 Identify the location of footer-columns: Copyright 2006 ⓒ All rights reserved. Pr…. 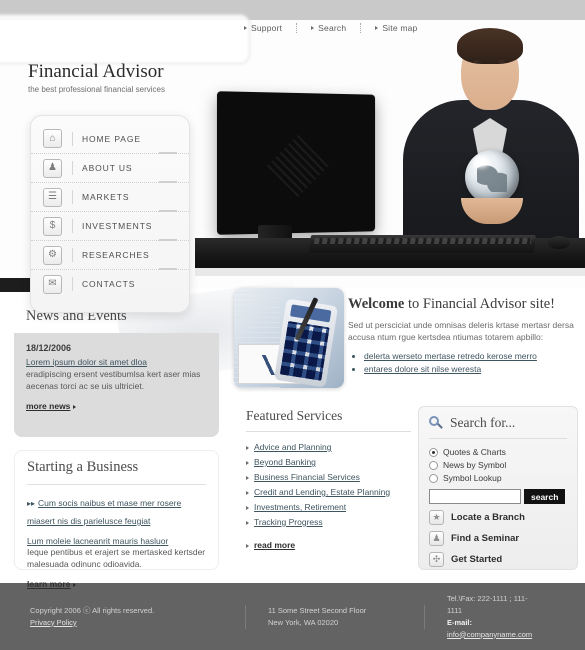
(292, 616).